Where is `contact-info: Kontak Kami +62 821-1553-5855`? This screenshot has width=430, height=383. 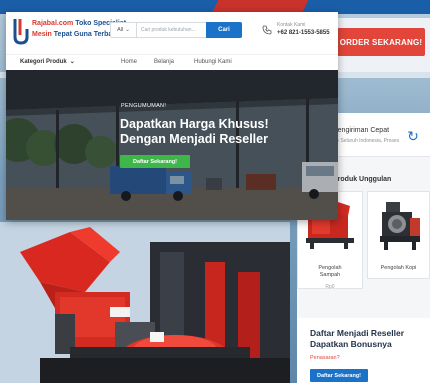
contact-info: Kontak Kami +62 821-1553-5855 is located at coordinates (299, 32).